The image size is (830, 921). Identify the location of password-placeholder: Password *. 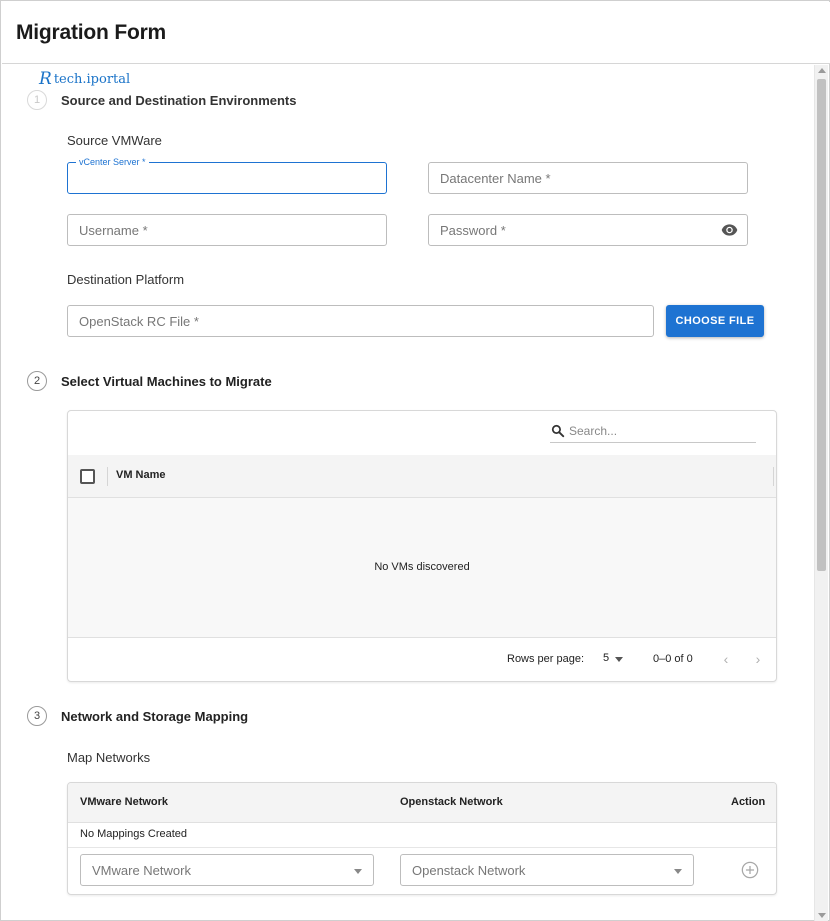
(473, 230).